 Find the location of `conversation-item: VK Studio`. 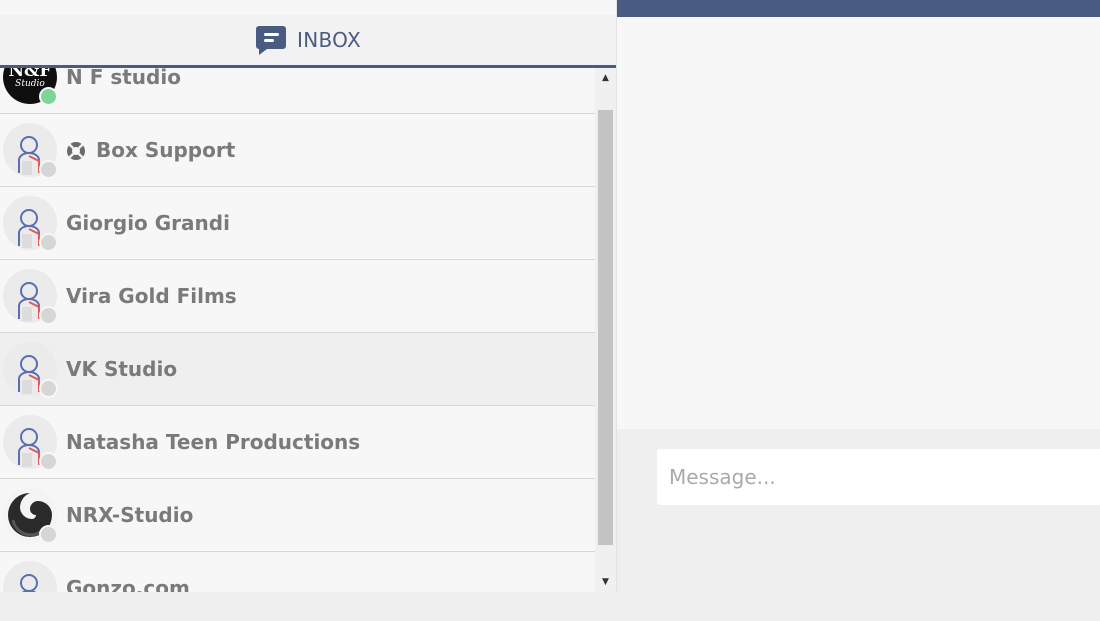

conversation-item: VK Studio is located at coordinates (297, 369).